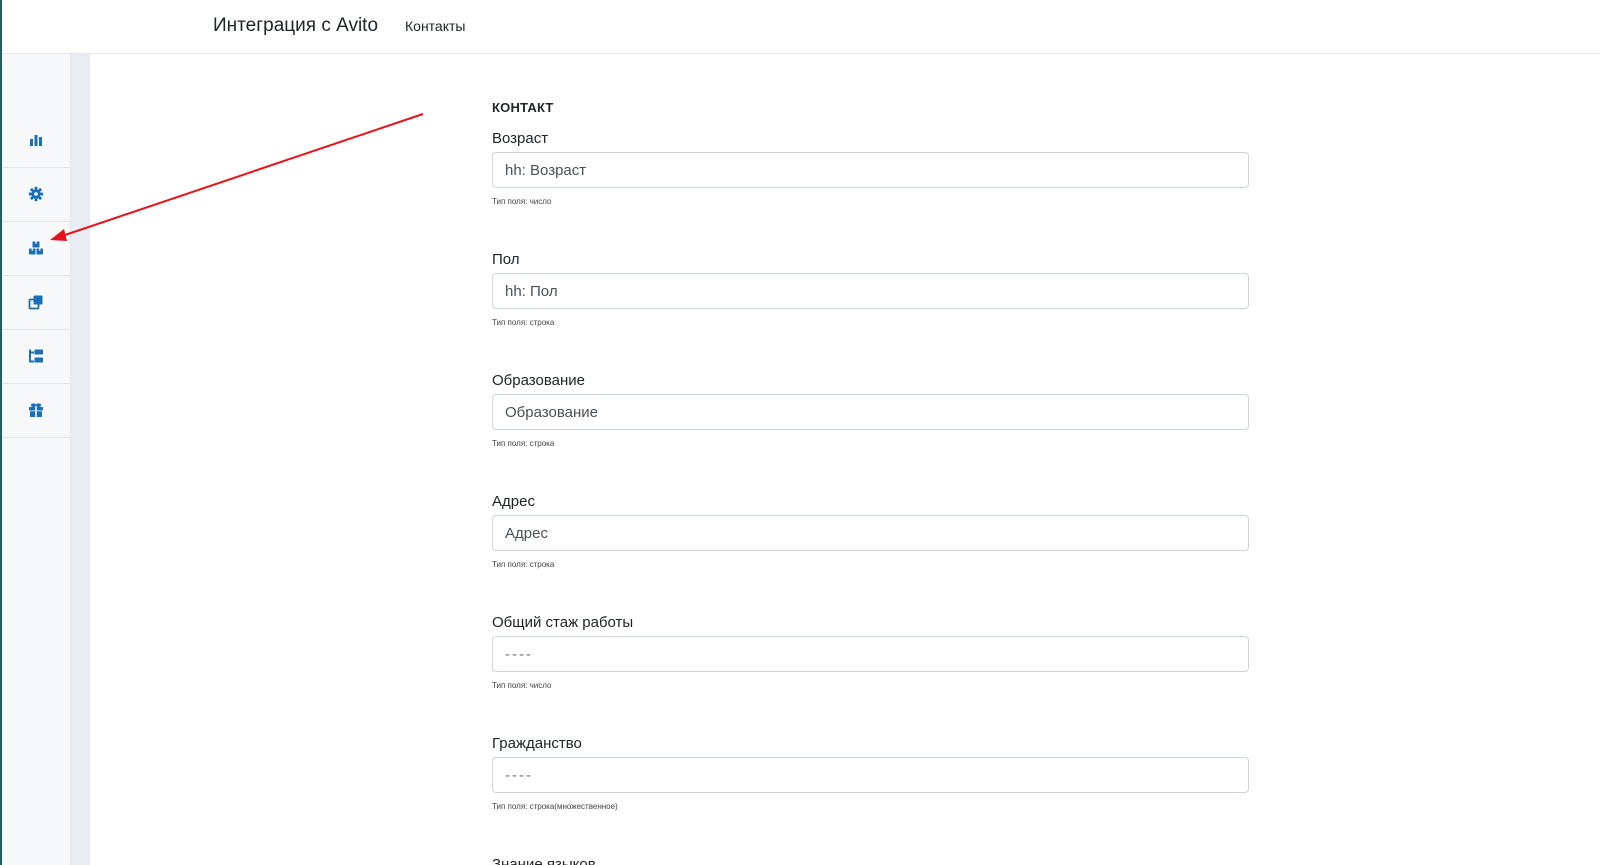 The width and height of the screenshot is (1600, 865). I want to click on education-input, so click(870, 412).